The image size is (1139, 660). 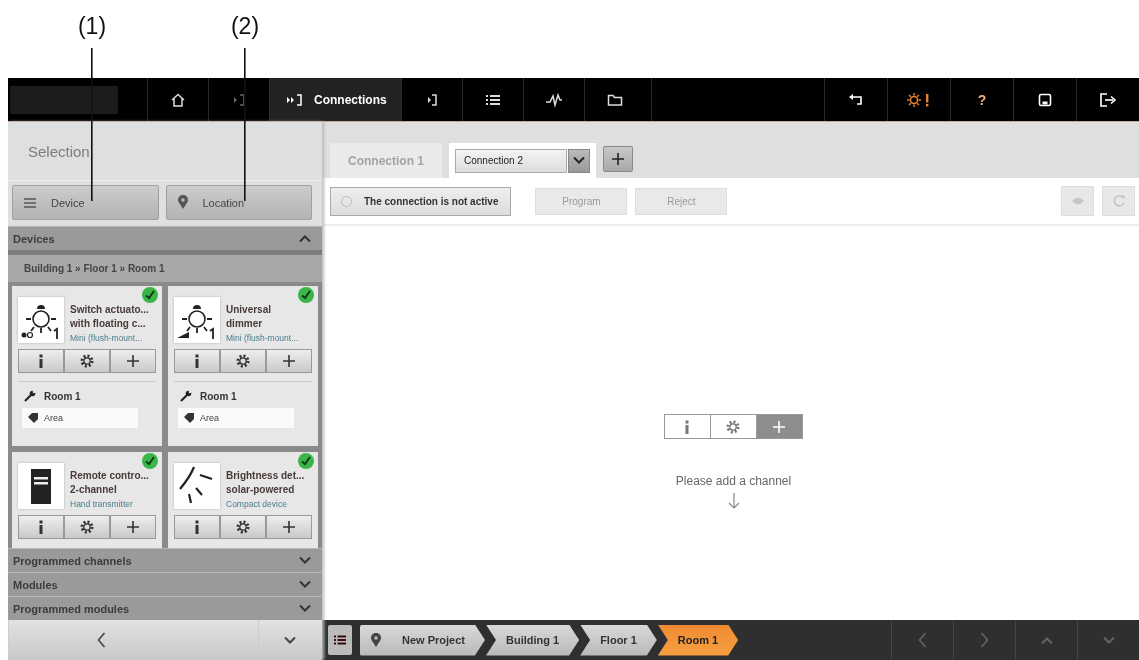 I want to click on hint-text: Please add a channel, so click(x=733, y=481).